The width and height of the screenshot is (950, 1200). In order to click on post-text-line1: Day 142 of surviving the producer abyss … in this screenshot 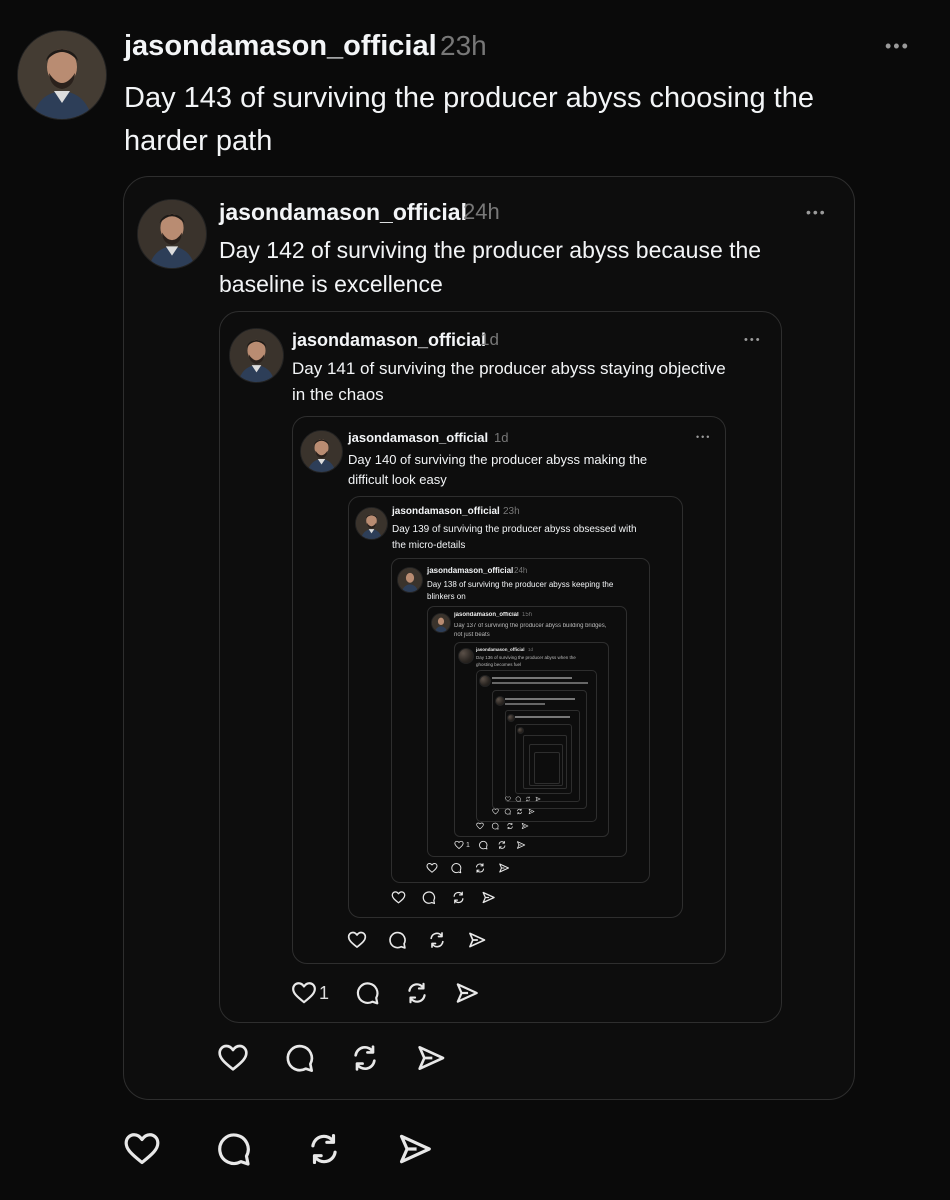, I will do `click(490, 250)`.